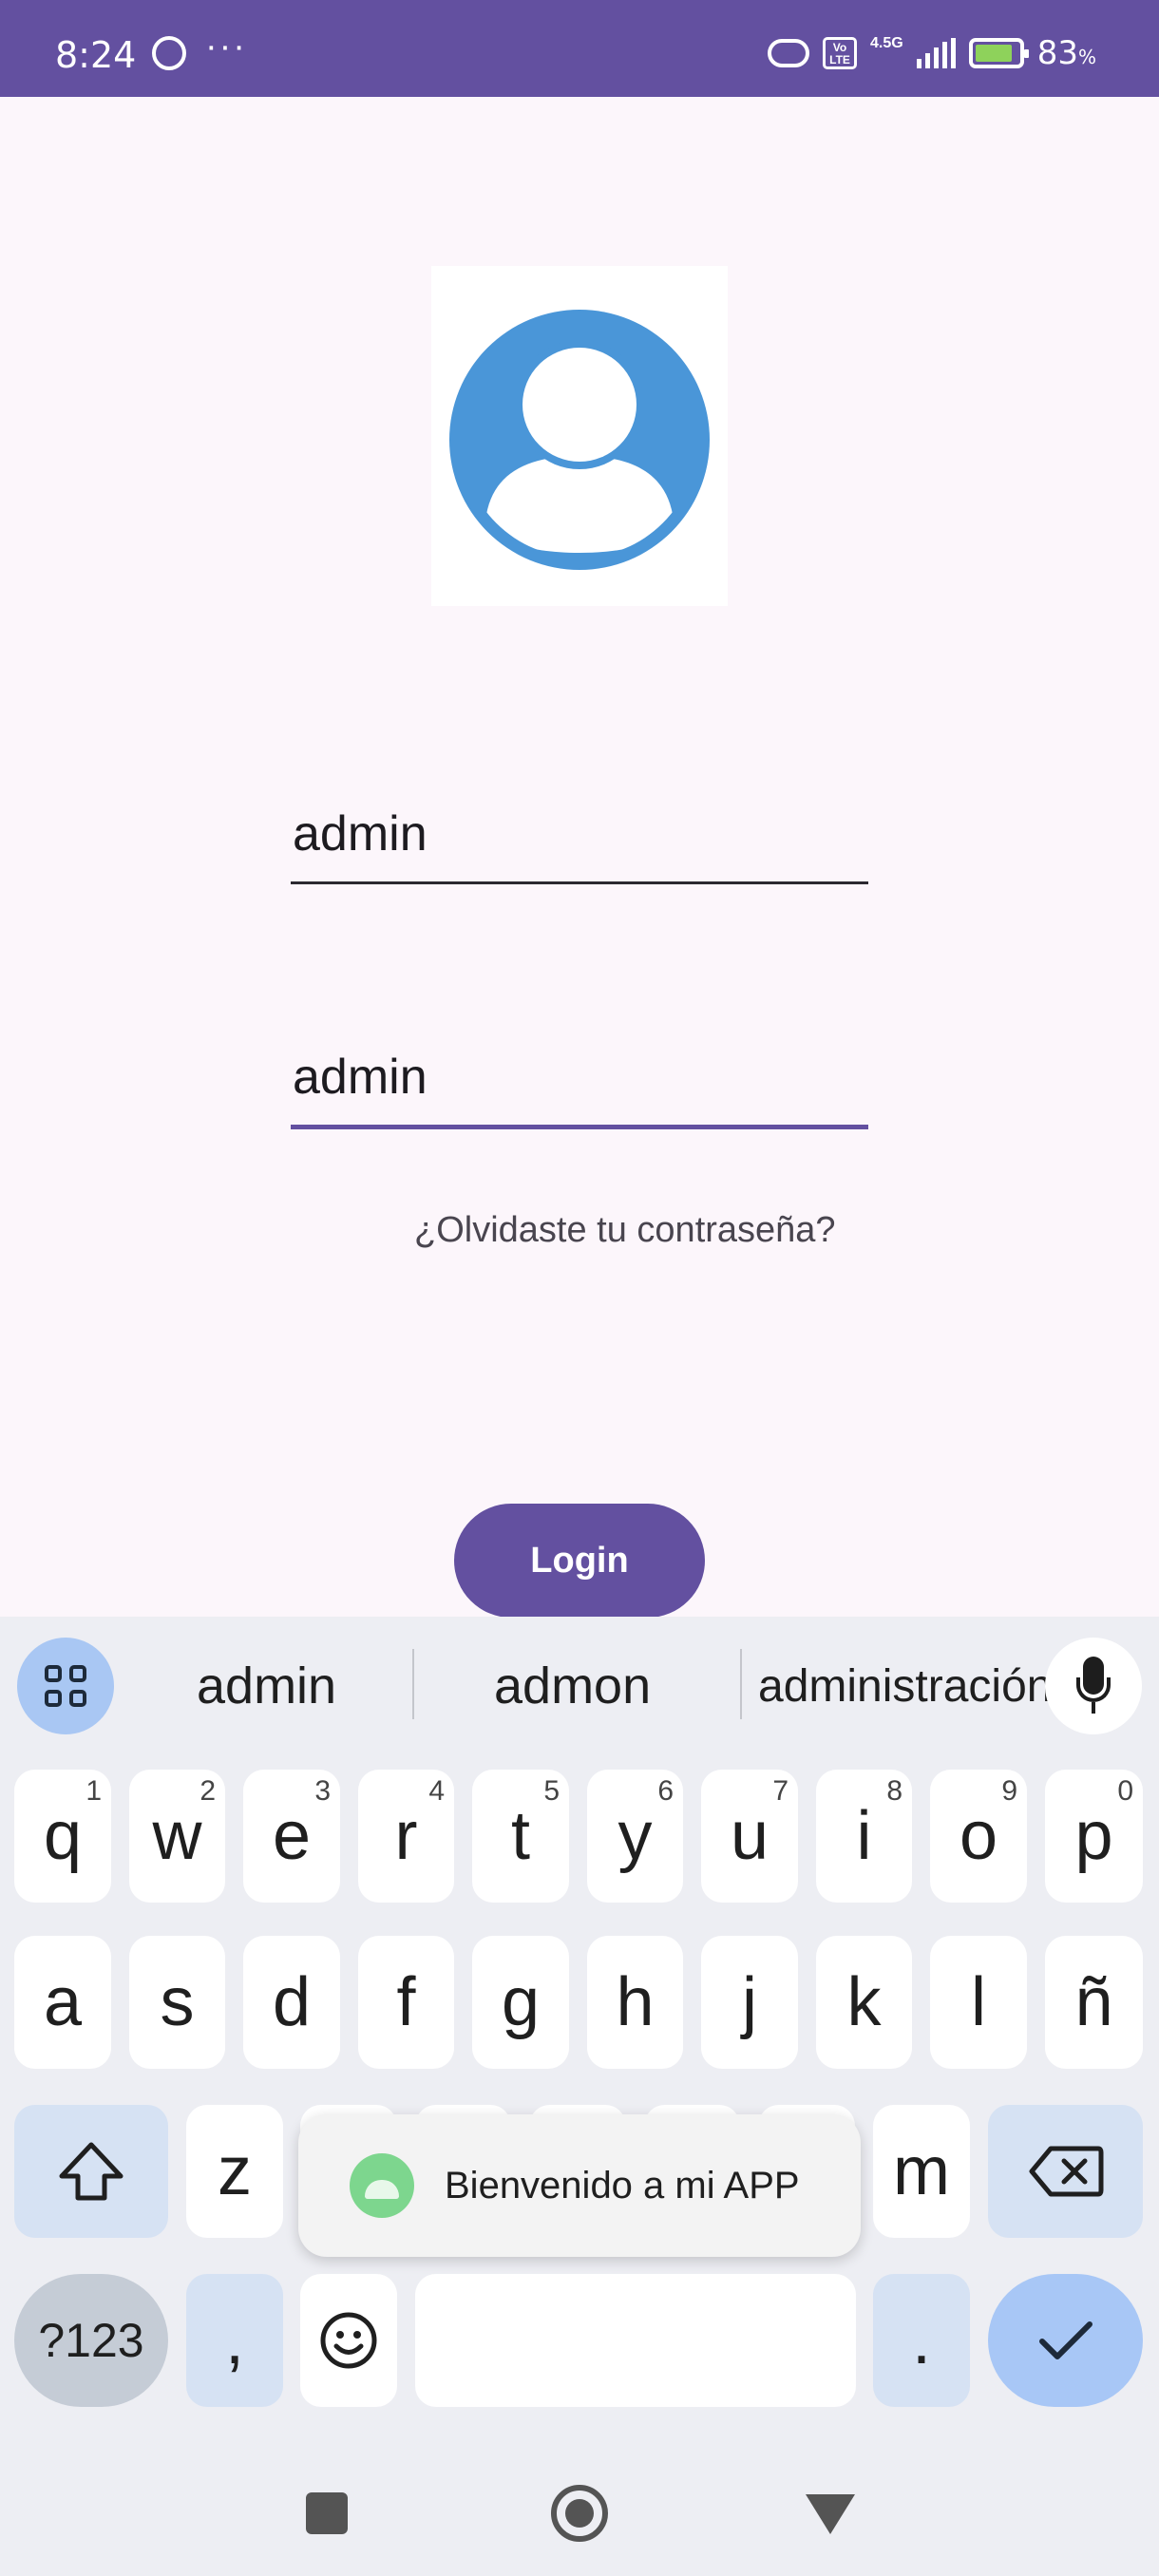  I want to click on key-a: a, so click(62, 2002).